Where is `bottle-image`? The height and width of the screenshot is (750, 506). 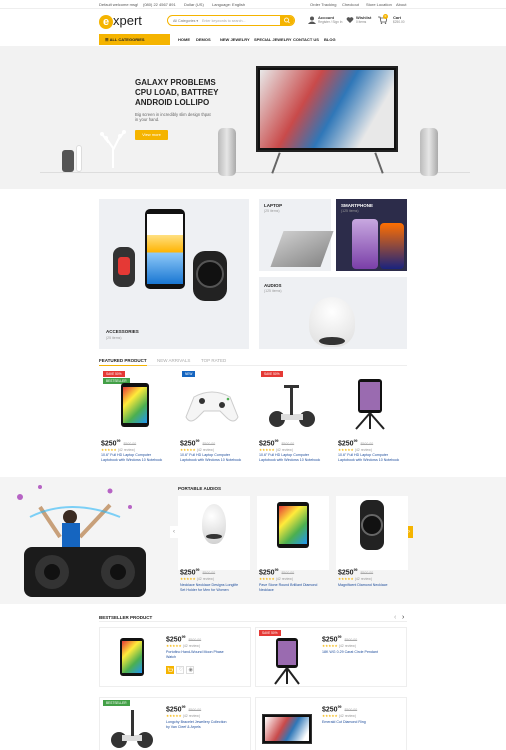
bottle-image is located at coordinates (79, 158).